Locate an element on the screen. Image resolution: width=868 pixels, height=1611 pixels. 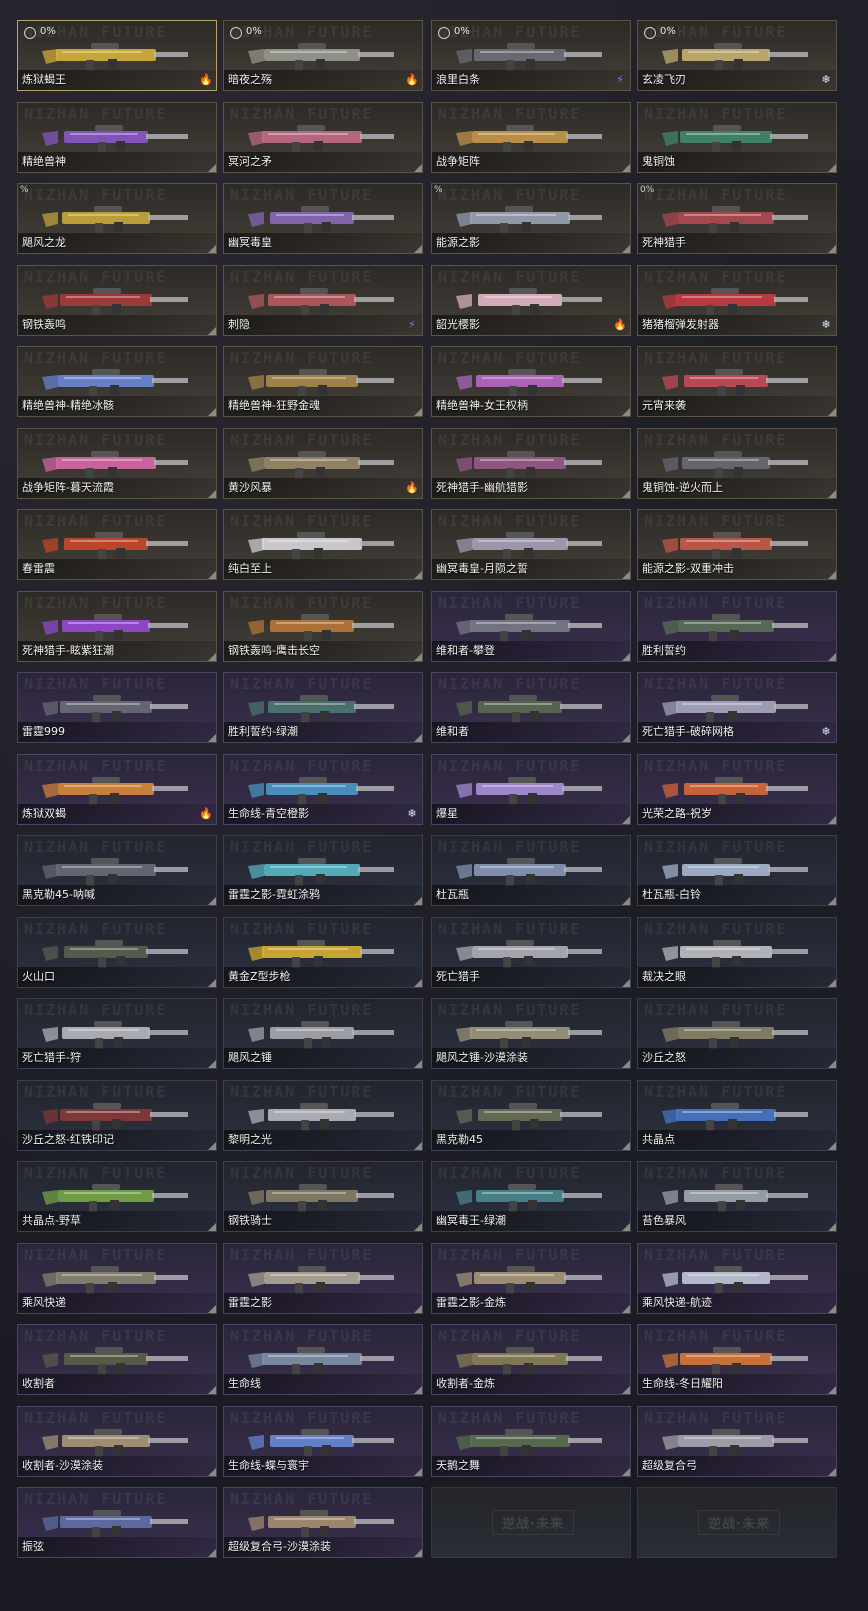
weapon-card: NIZHAN FUTURE 苔色暴风 is located at coordinates (737, 1196).